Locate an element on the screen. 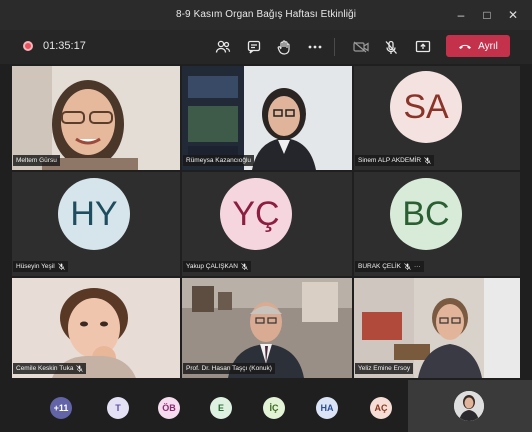 The image size is (532, 432). participant-name-label: Sinem ALP AKDEMİR is located at coordinates (395, 160).